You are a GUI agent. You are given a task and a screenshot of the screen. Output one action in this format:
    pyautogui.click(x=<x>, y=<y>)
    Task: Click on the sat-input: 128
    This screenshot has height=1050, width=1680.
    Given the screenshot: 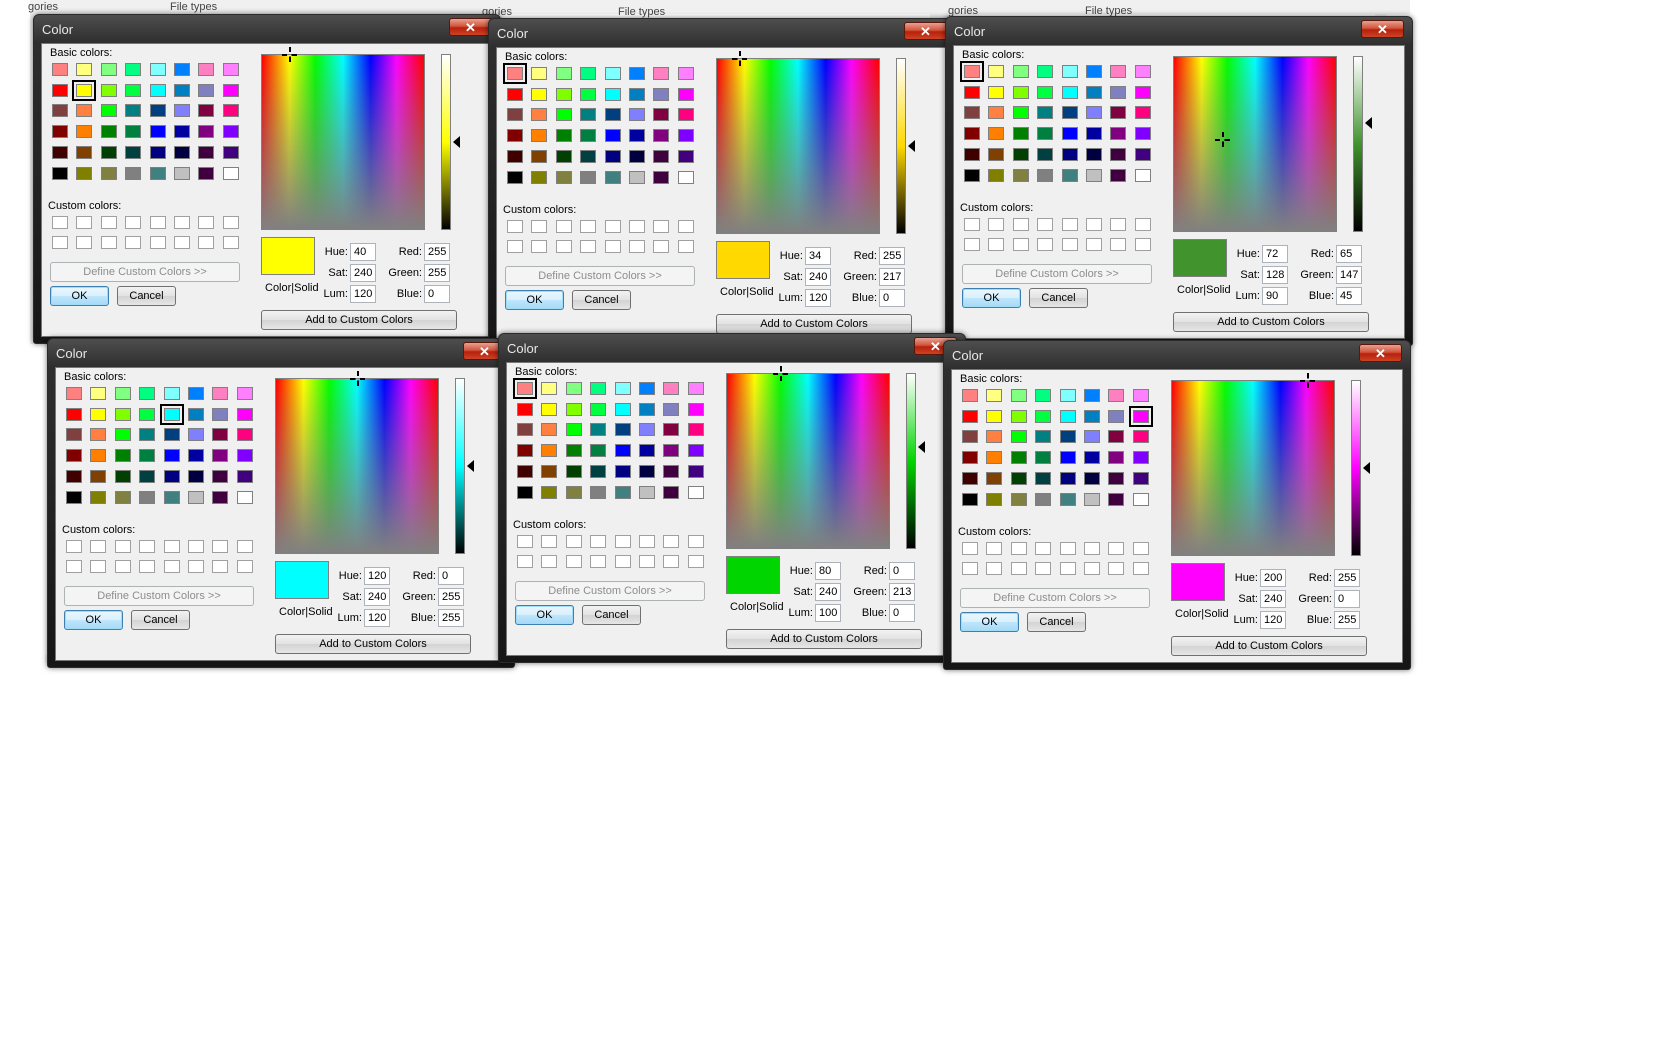 What is the action you would take?
    pyautogui.click(x=1275, y=275)
    